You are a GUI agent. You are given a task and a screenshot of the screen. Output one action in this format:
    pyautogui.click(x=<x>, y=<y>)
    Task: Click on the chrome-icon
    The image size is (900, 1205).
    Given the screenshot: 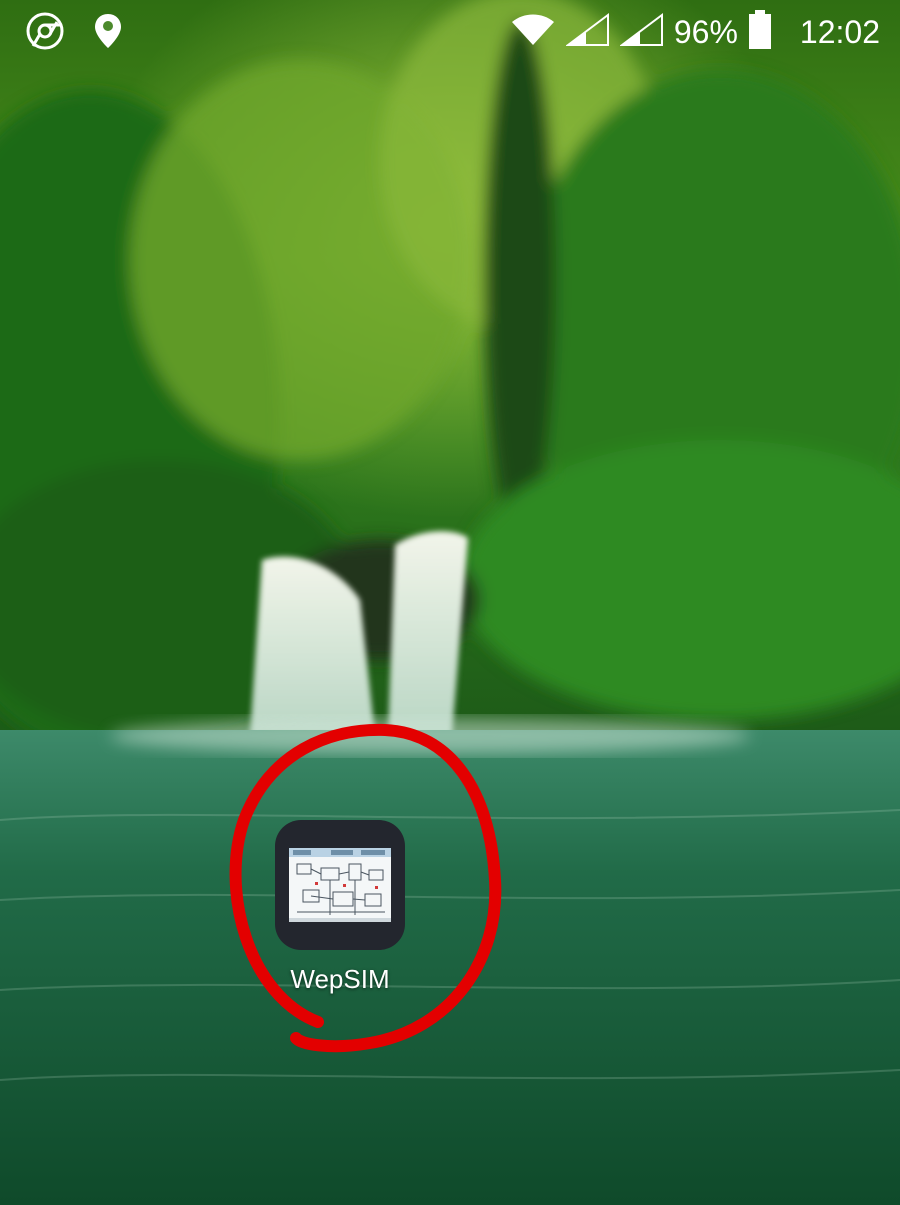 What is the action you would take?
    pyautogui.click(x=45, y=33)
    